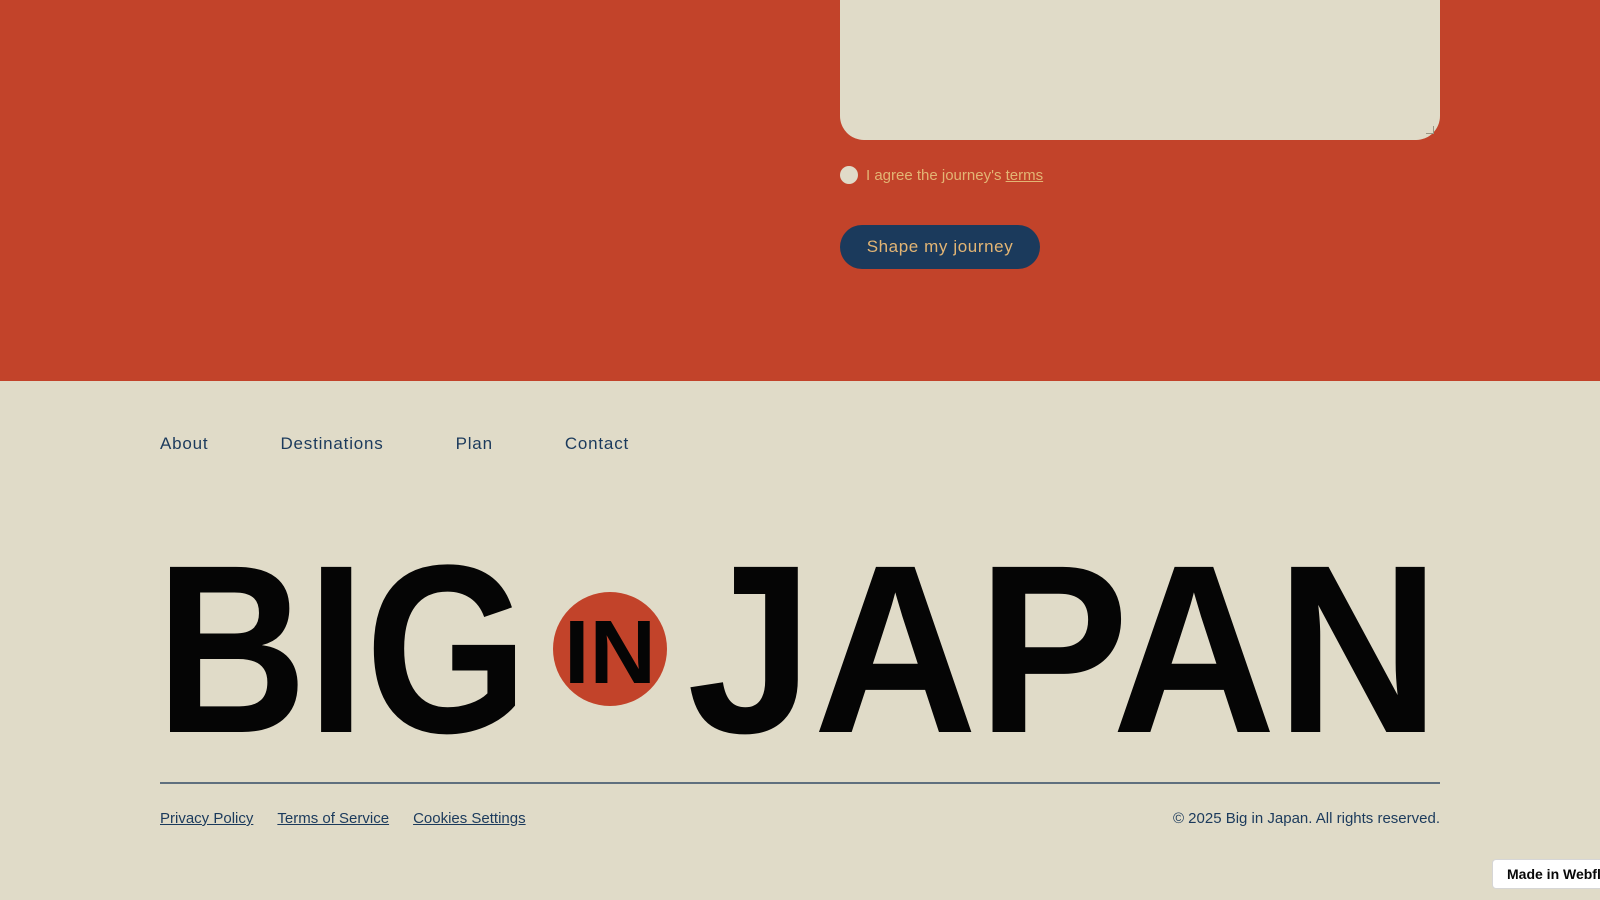 This screenshot has height=900, width=1600. Describe the element at coordinates (430, 444) in the screenshot. I see `footer-nav: About Destinations Plan Contact` at that location.